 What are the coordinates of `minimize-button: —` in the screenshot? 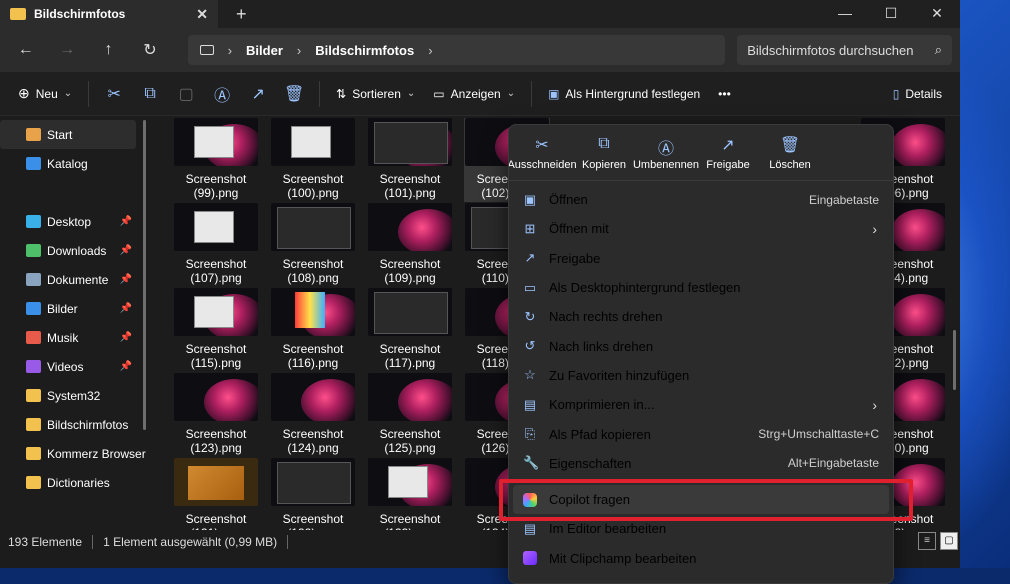 It's located at (845, 14).